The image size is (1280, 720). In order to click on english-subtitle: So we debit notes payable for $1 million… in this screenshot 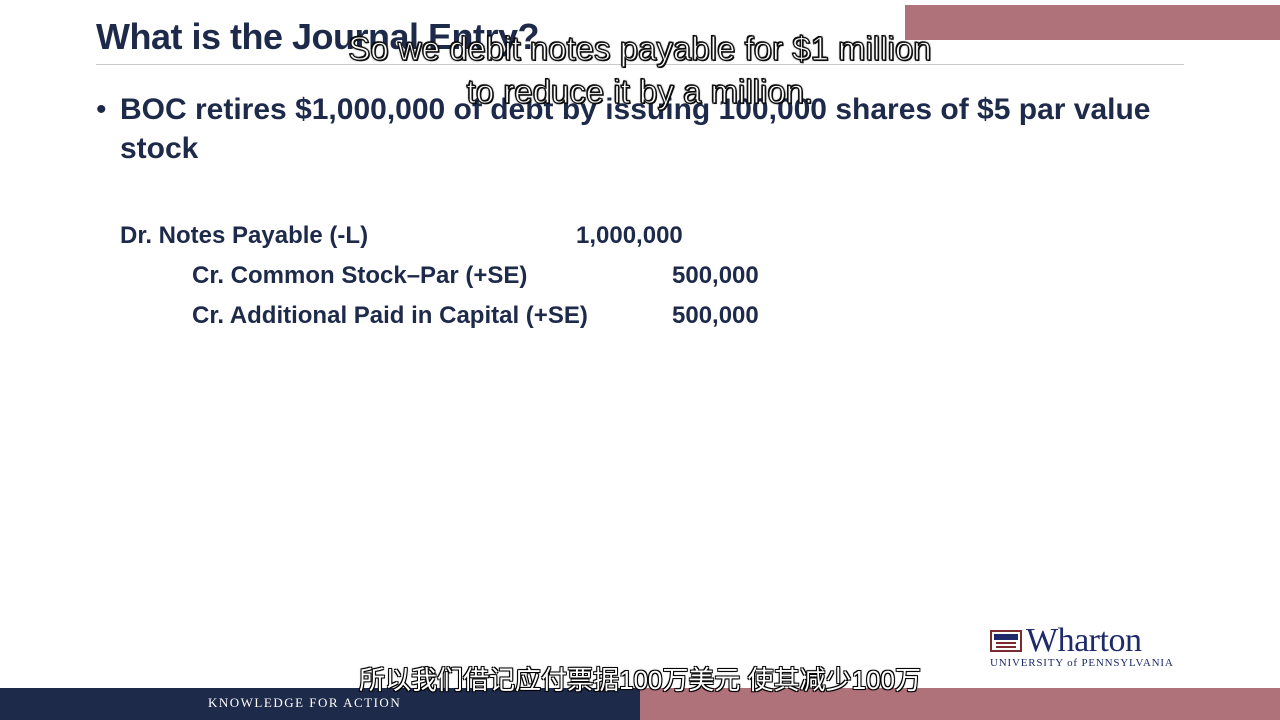, I will do `click(640, 69)`.